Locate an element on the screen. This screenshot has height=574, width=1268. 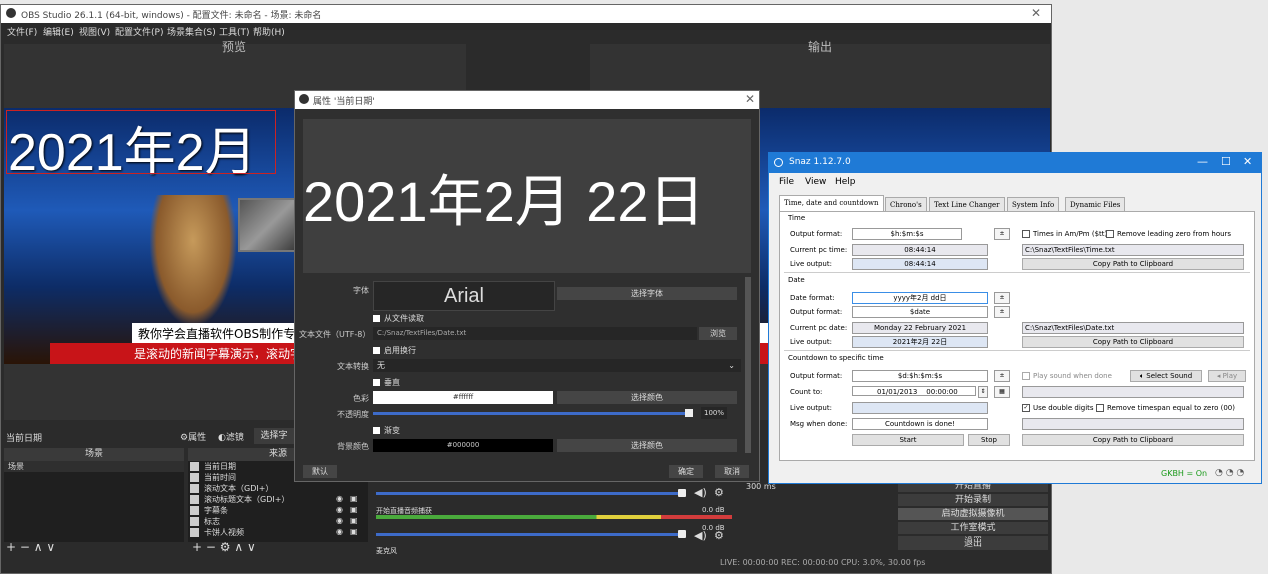
select-color-button: 选择颜色 is located at coordinates (647, 397).